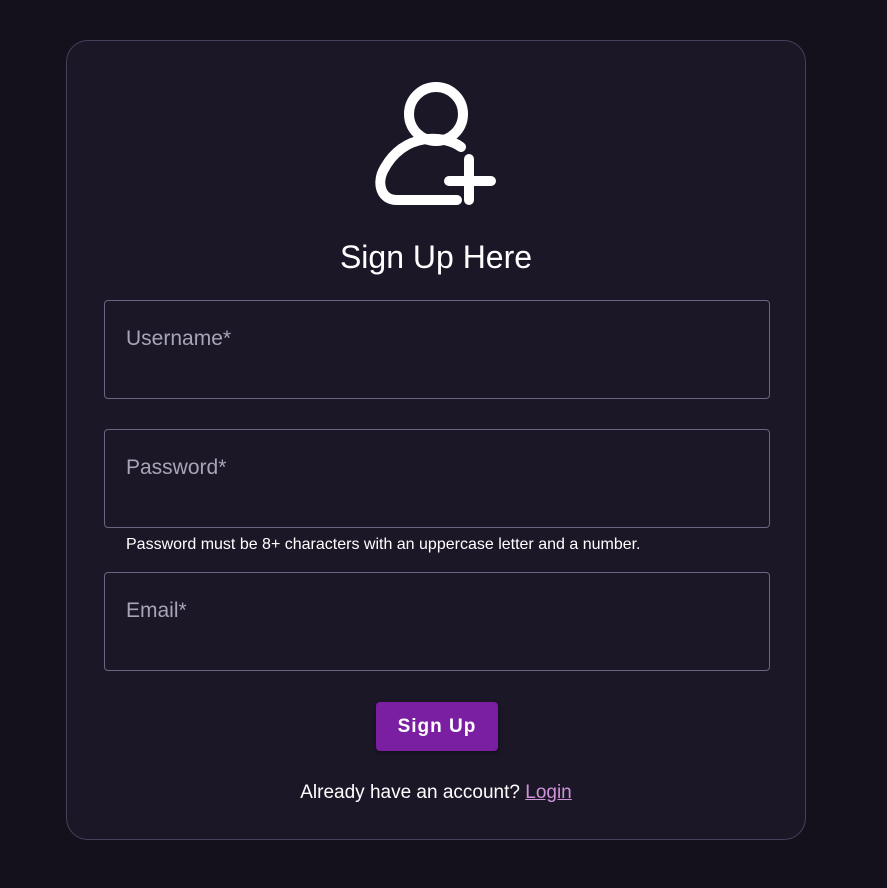  What do you see at coordinates (410, 792) in the screenshot?
I see `login-prompt-text: Already have an account?` at bounding box center [410, 792].